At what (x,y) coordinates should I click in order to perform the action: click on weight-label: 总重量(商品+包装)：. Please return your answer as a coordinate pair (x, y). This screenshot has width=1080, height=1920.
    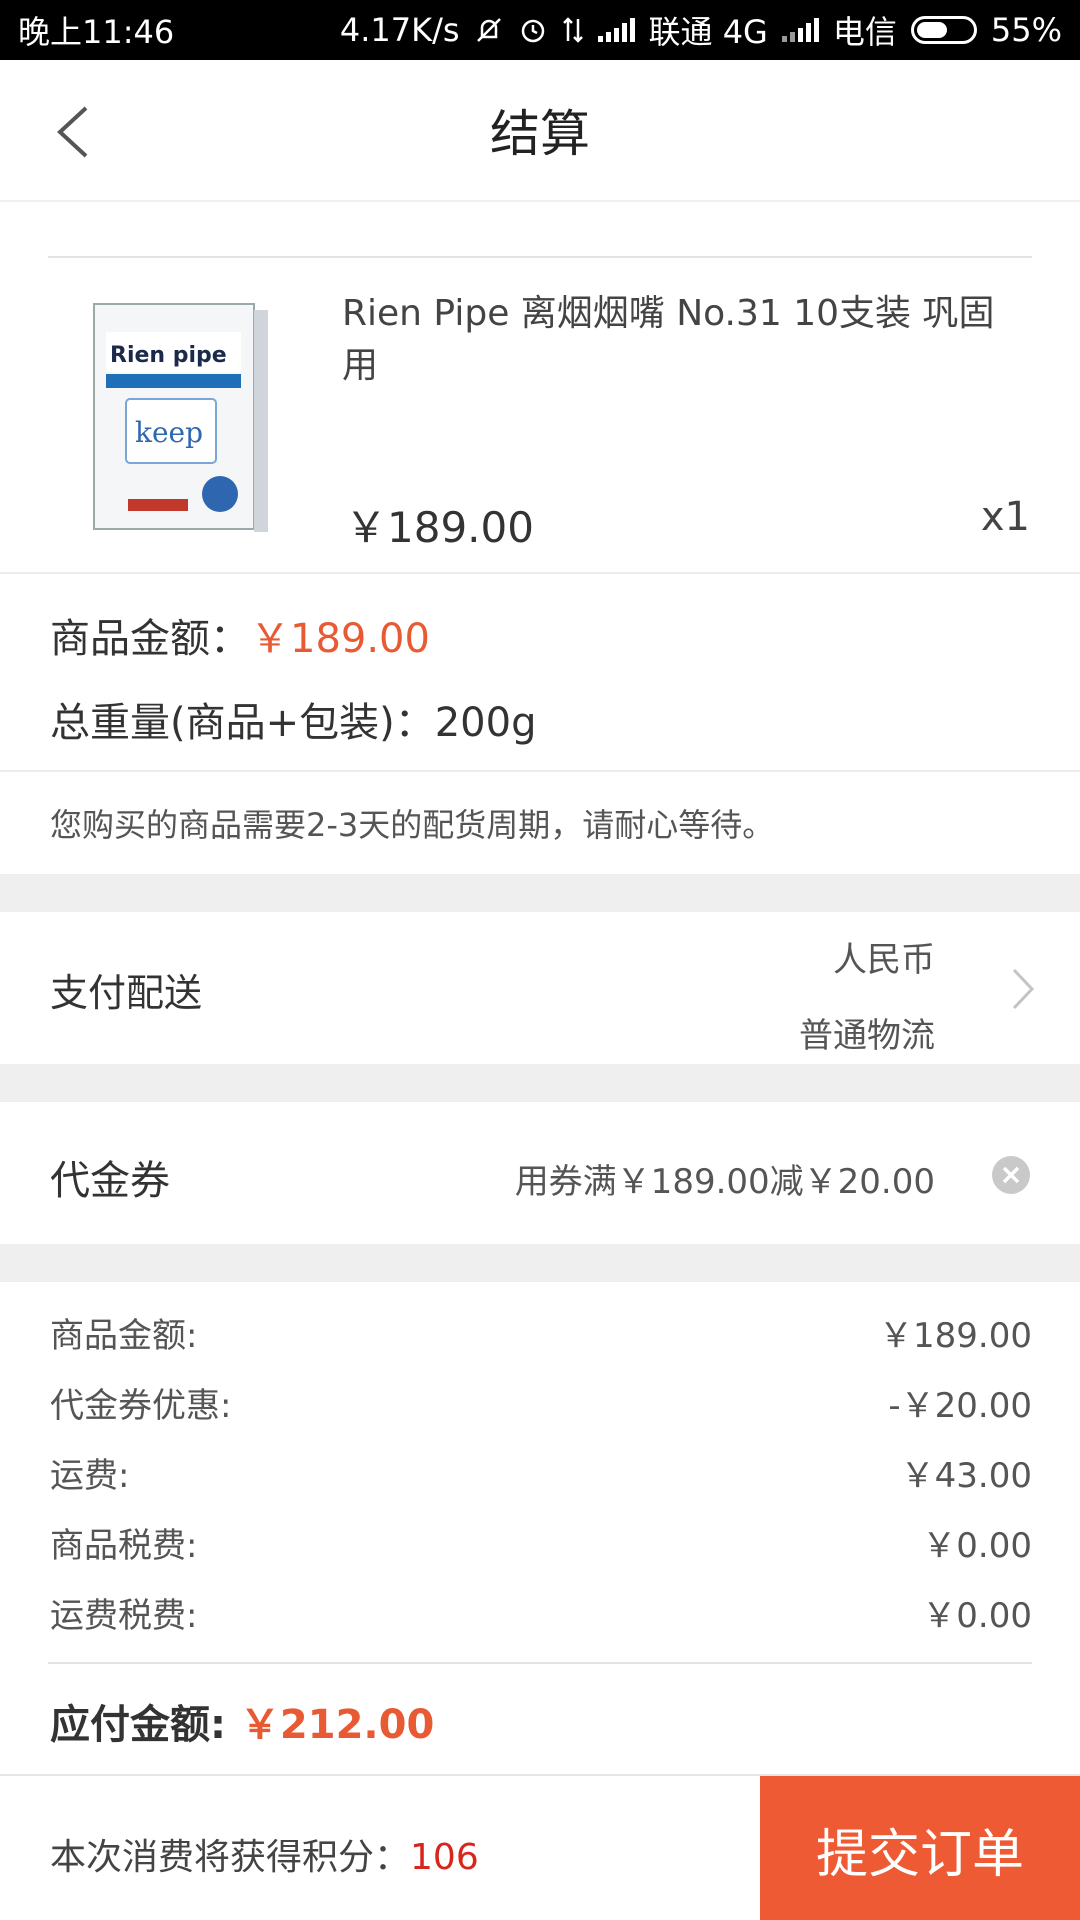
    Looking at the image, I should click on (242, 723).